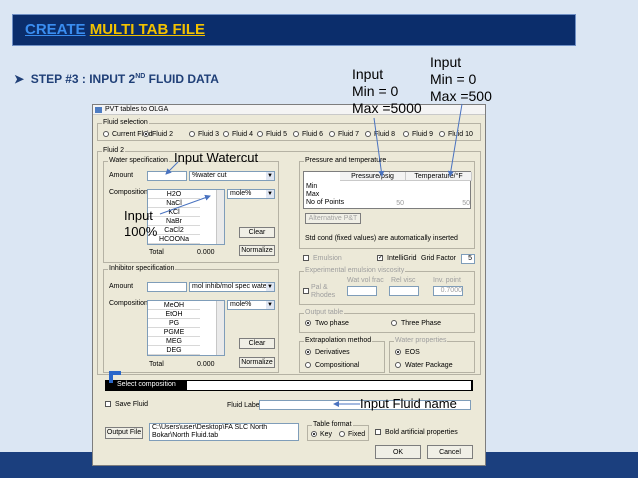 The width and height of the screenshot is (638, 478). I want to click on arrow-watercut, so click(172, 168).